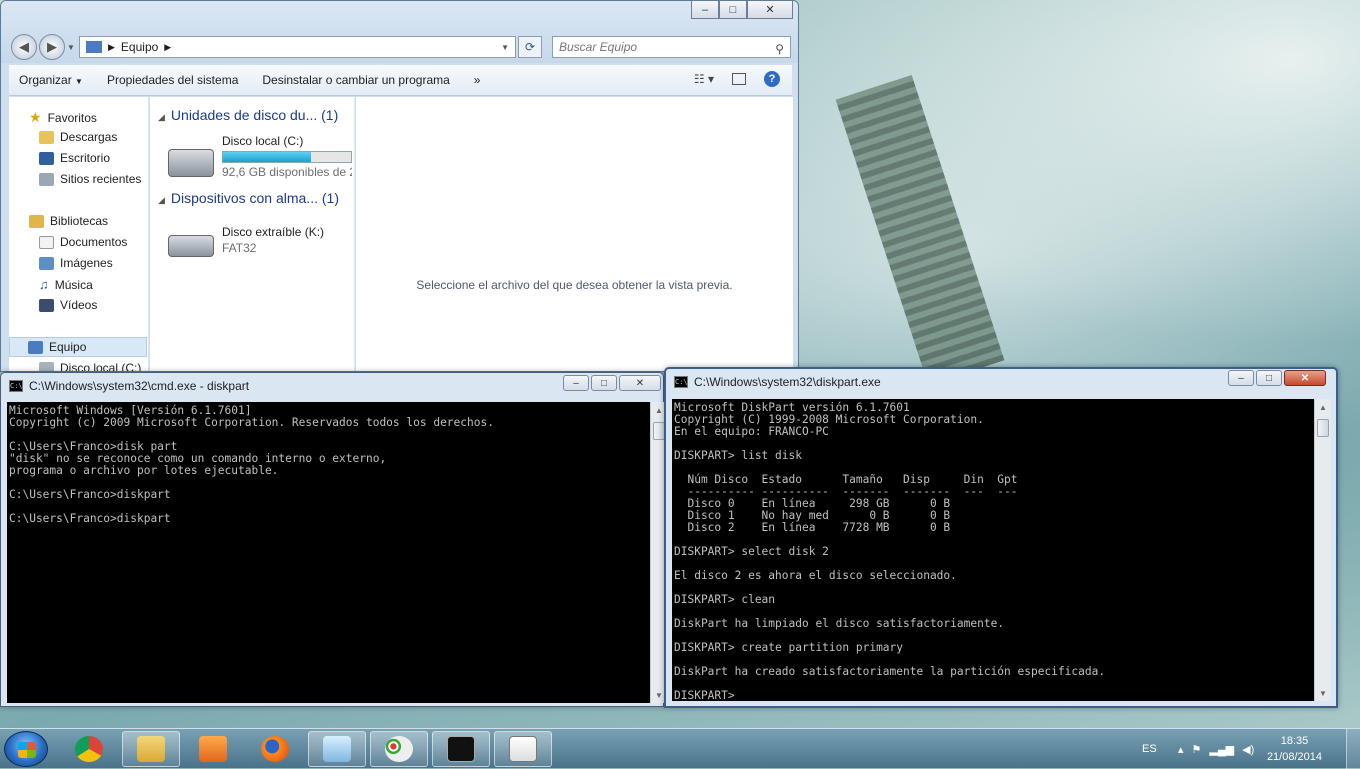 The height and width of the screenshot is (769, 1360). What do you see at coordinates (90, 179) in the screenshot?
I see `nav-recent: Sitios recientes` at bounding box center [90, 179].